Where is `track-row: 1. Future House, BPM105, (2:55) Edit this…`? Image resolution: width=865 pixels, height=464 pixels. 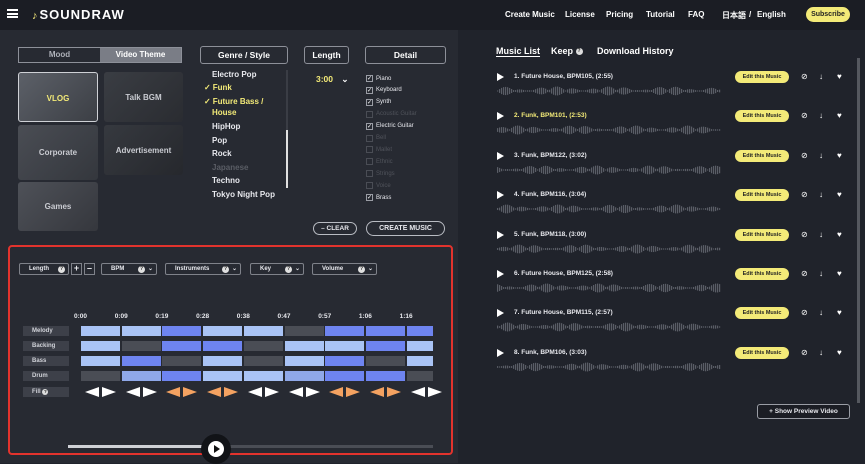
track-row: 1. Future House, BPM105, (2:55) Edit this… is located at coordinates (672, 89).